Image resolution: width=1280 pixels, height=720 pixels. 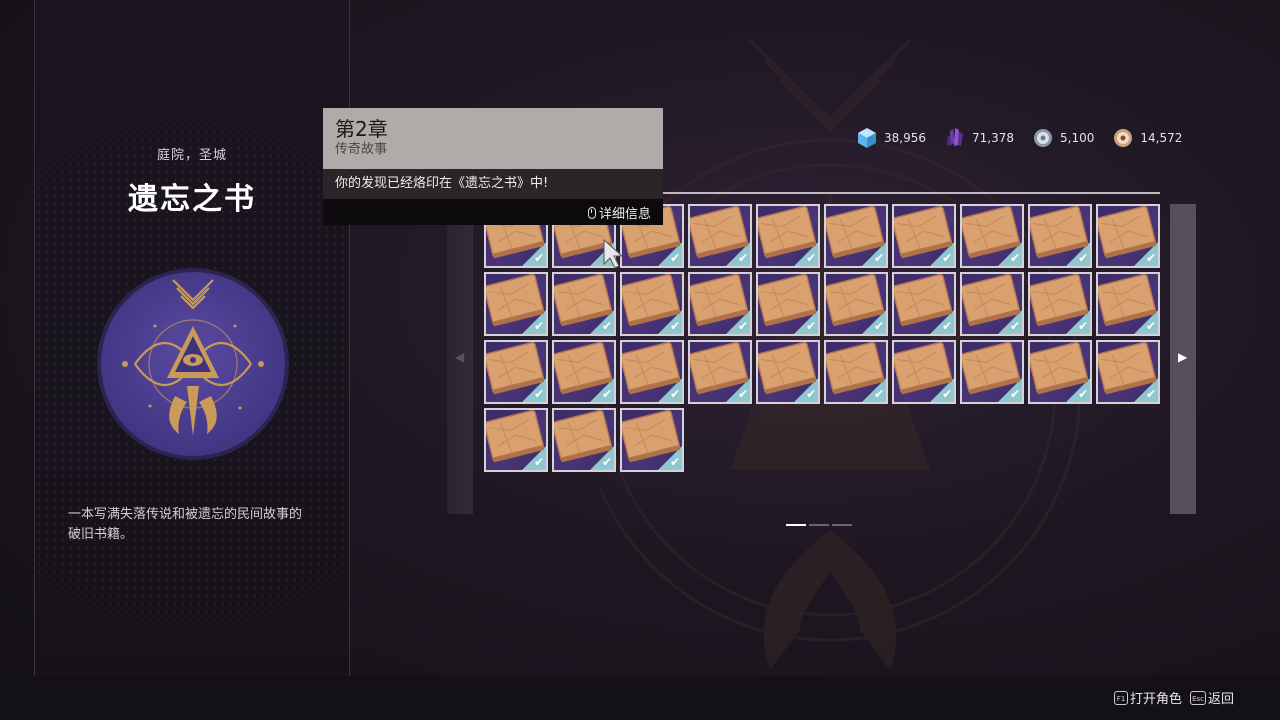 I want to click on next-page-button: ▶, so click(x=1183, y=359).